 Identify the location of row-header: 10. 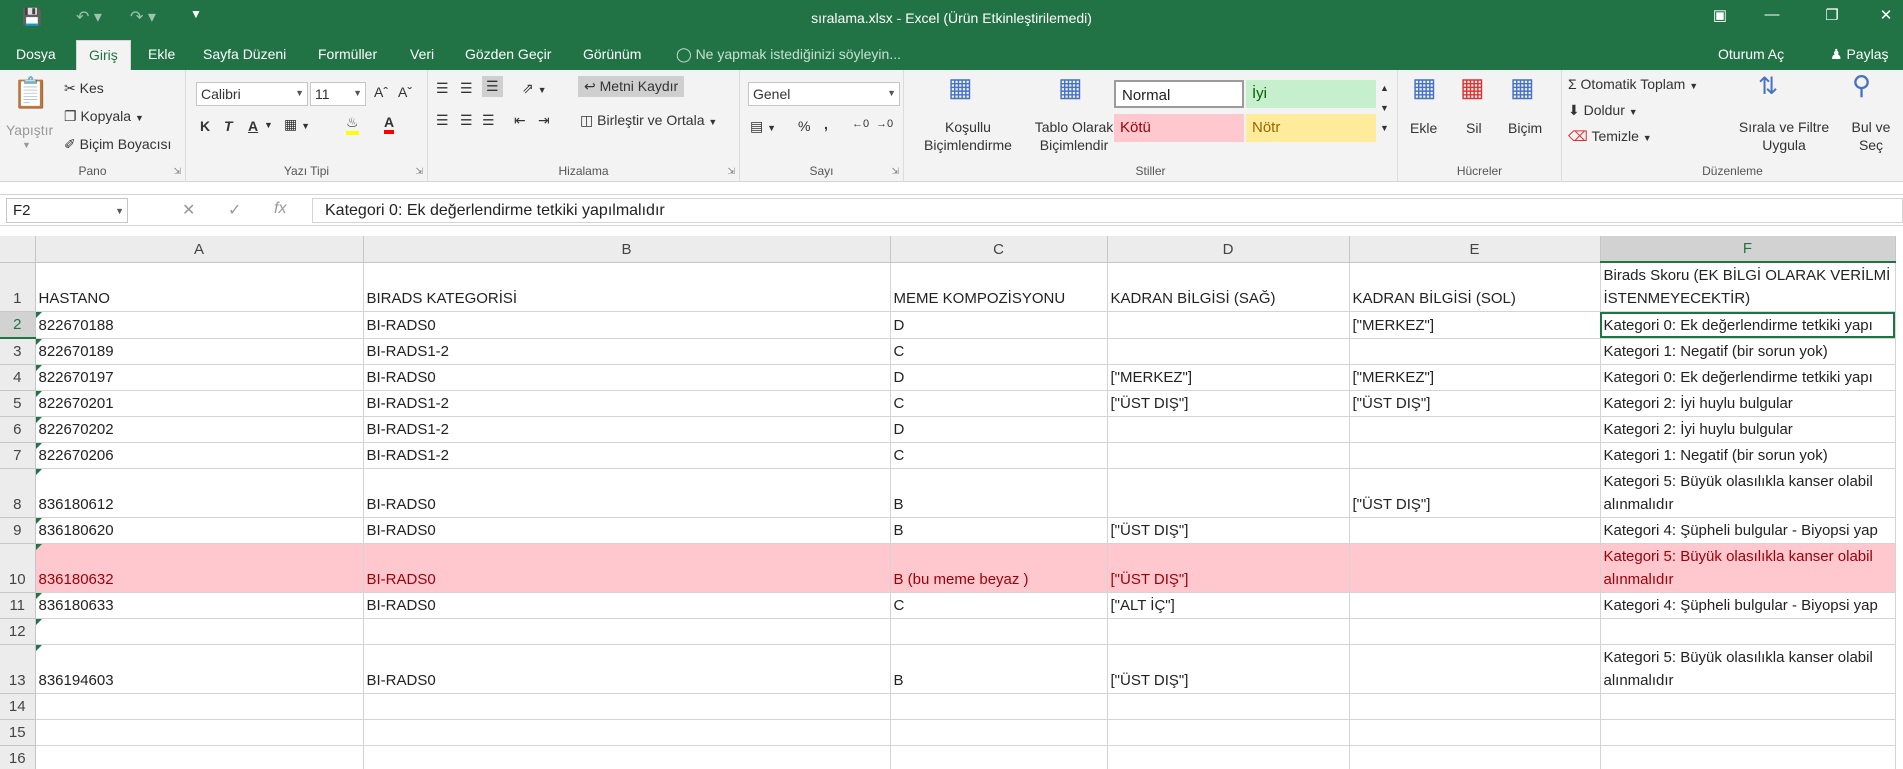
(18, 568).